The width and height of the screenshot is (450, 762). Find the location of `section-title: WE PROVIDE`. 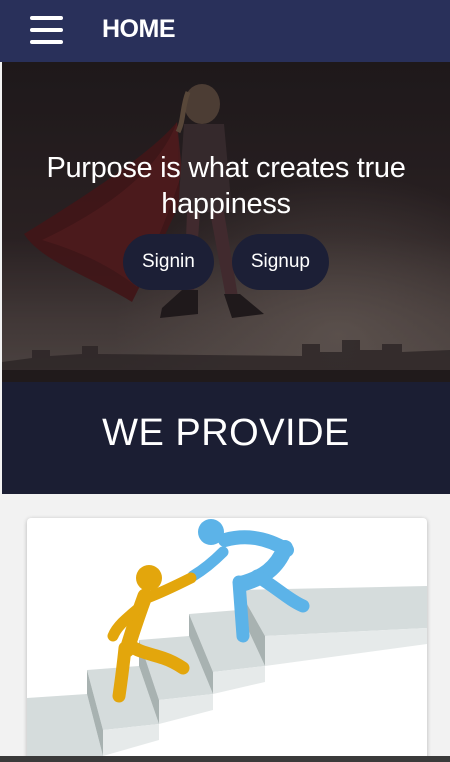

section-title: WE PROVIDE is located at coordinates (226, 433).